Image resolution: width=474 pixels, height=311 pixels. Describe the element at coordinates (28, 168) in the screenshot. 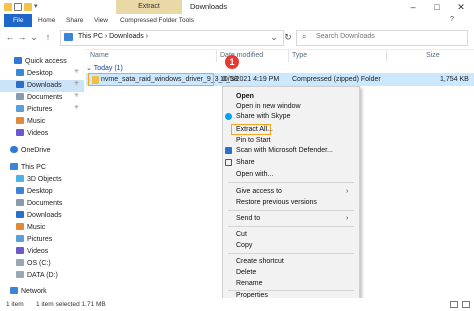

I see `nav-item-this-pc: This PC` at that location.